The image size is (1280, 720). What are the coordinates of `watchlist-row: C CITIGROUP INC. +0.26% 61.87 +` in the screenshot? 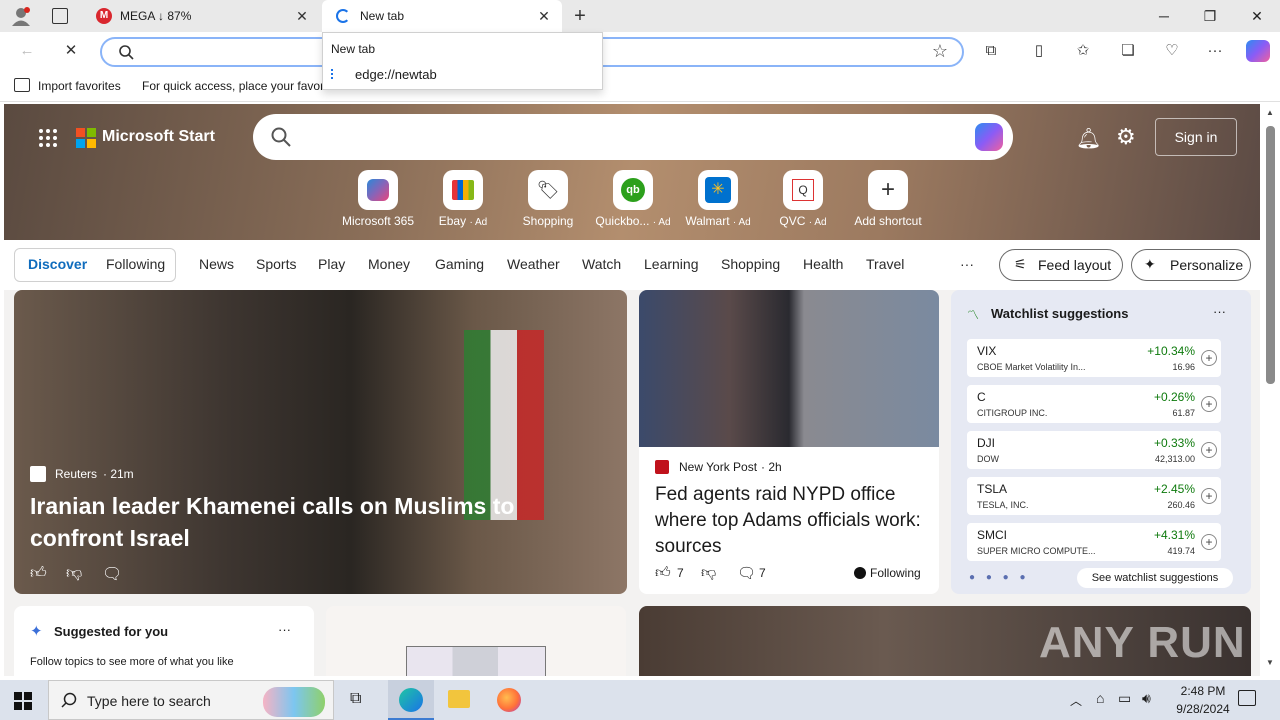 It's located at (1094, 404).